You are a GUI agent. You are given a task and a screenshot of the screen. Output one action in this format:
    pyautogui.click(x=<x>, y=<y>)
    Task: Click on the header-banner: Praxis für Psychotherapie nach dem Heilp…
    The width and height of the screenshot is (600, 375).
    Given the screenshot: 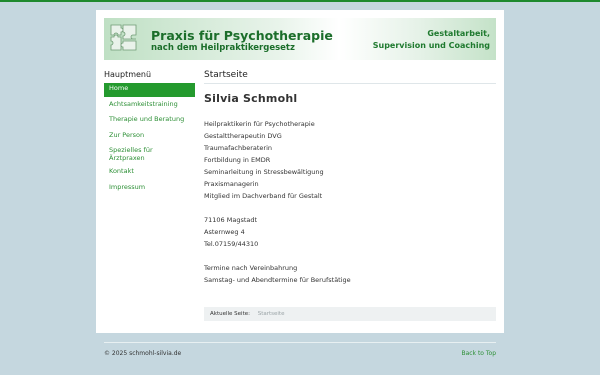 What is the action you would take?
    pyautogui.click(x=300, y=39)
    